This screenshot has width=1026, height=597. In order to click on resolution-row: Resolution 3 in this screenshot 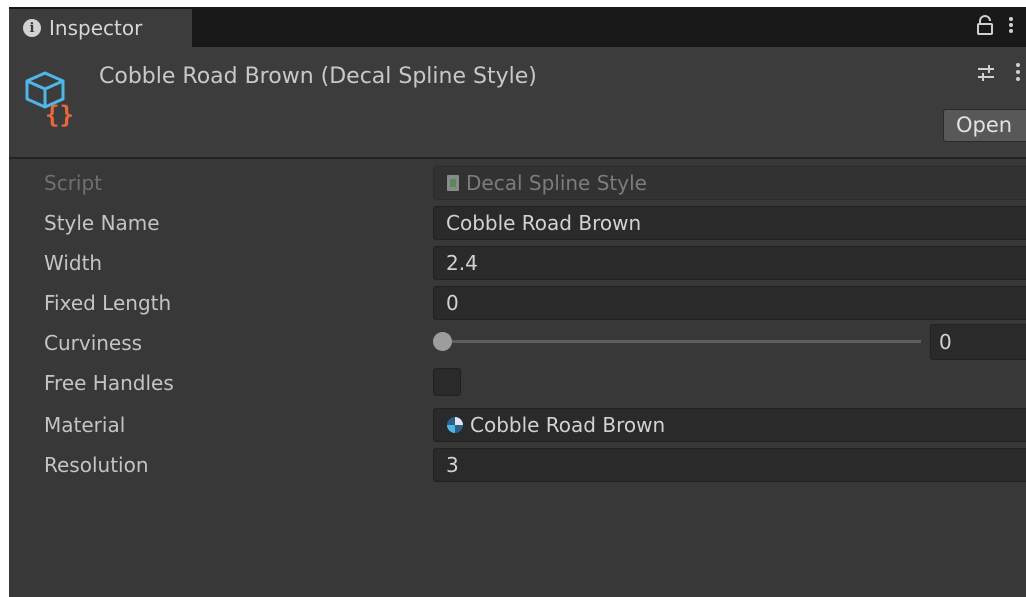, I will do `click(517, 465)`.